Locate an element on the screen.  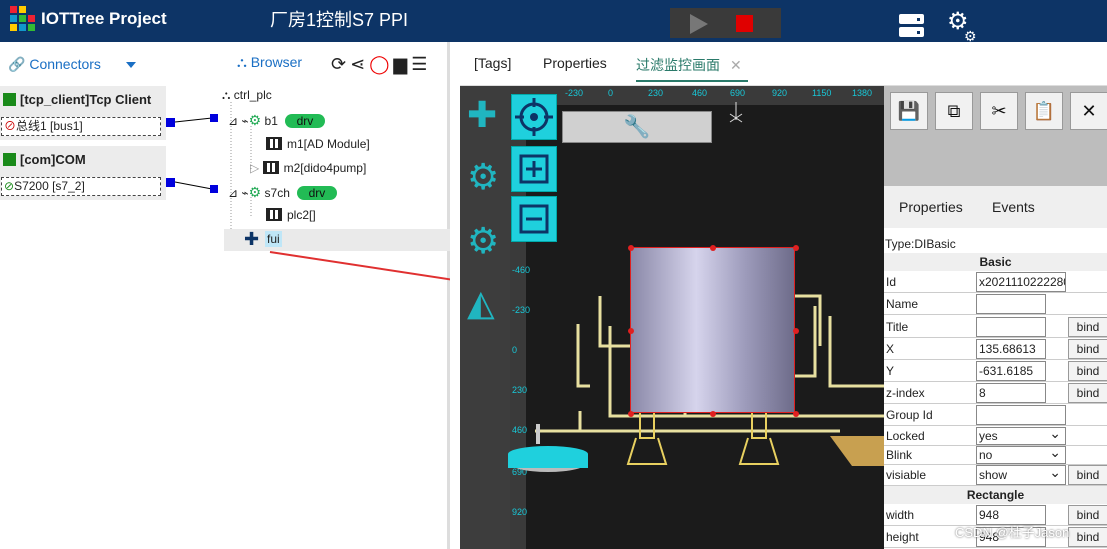
browser-toolbar: ⟳⋖◯▆☰ is located at coordinates (381, 64).